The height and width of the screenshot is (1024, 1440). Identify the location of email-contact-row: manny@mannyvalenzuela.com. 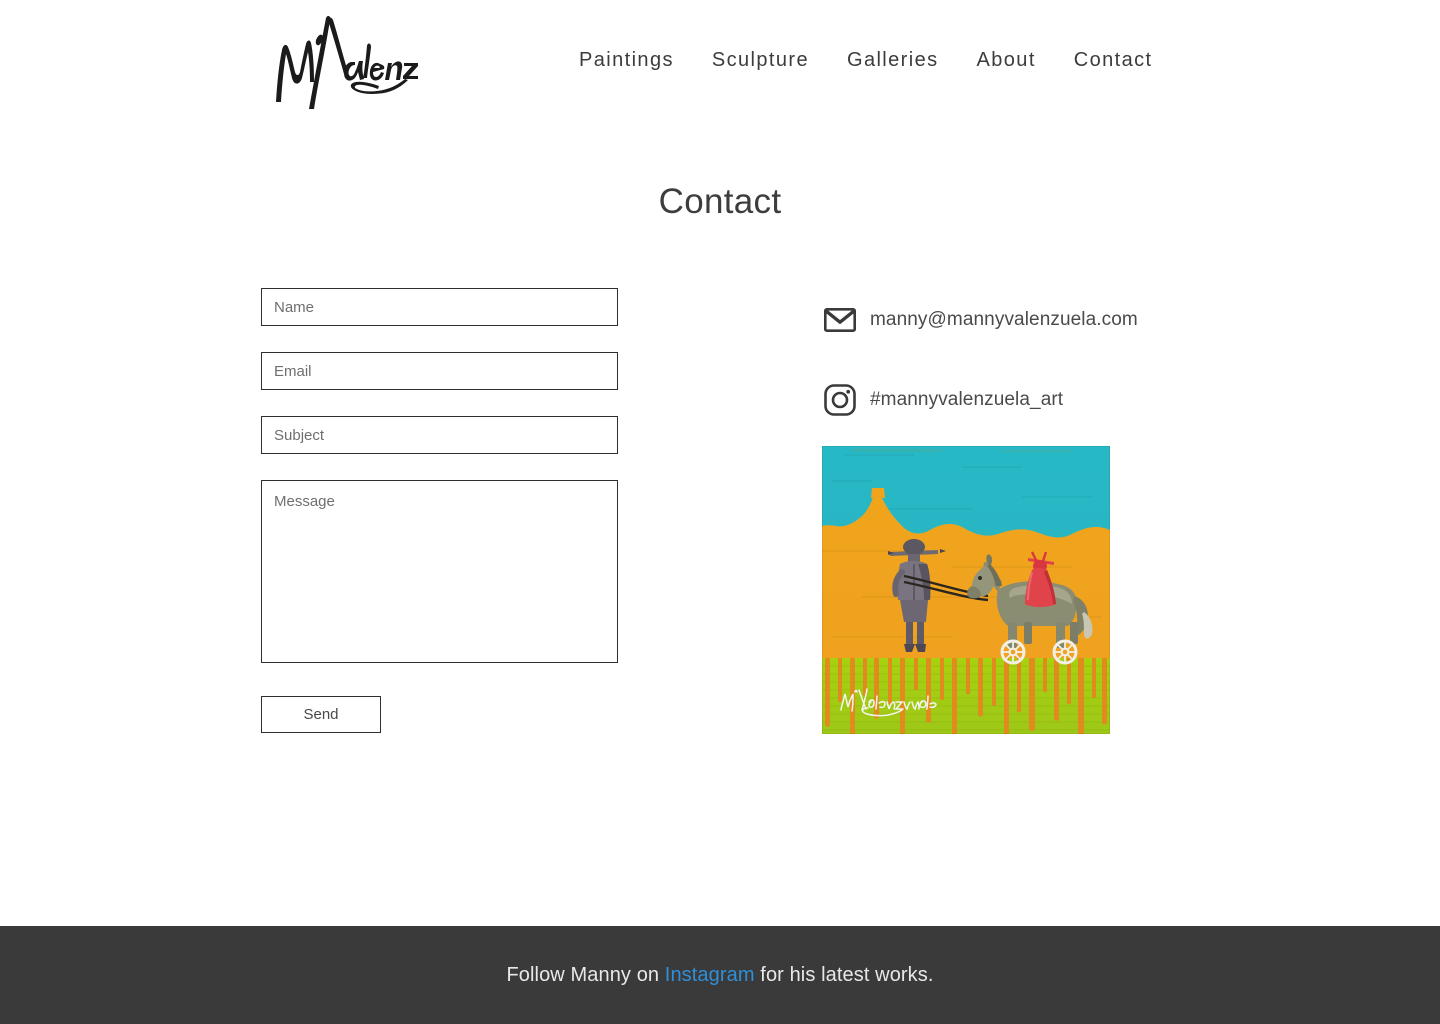
(1022, 320).